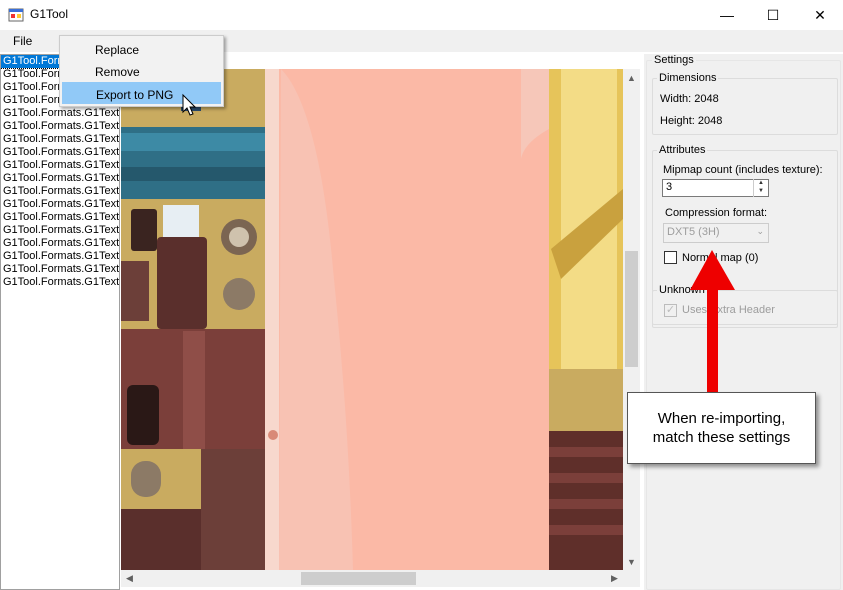 The height and width of the screenshot is (590, 843). What do you see at coordinates (141, 93) in the screenshot?
I see `menu-item-export-png: Export to PNG` at bounding box center [141, 93].